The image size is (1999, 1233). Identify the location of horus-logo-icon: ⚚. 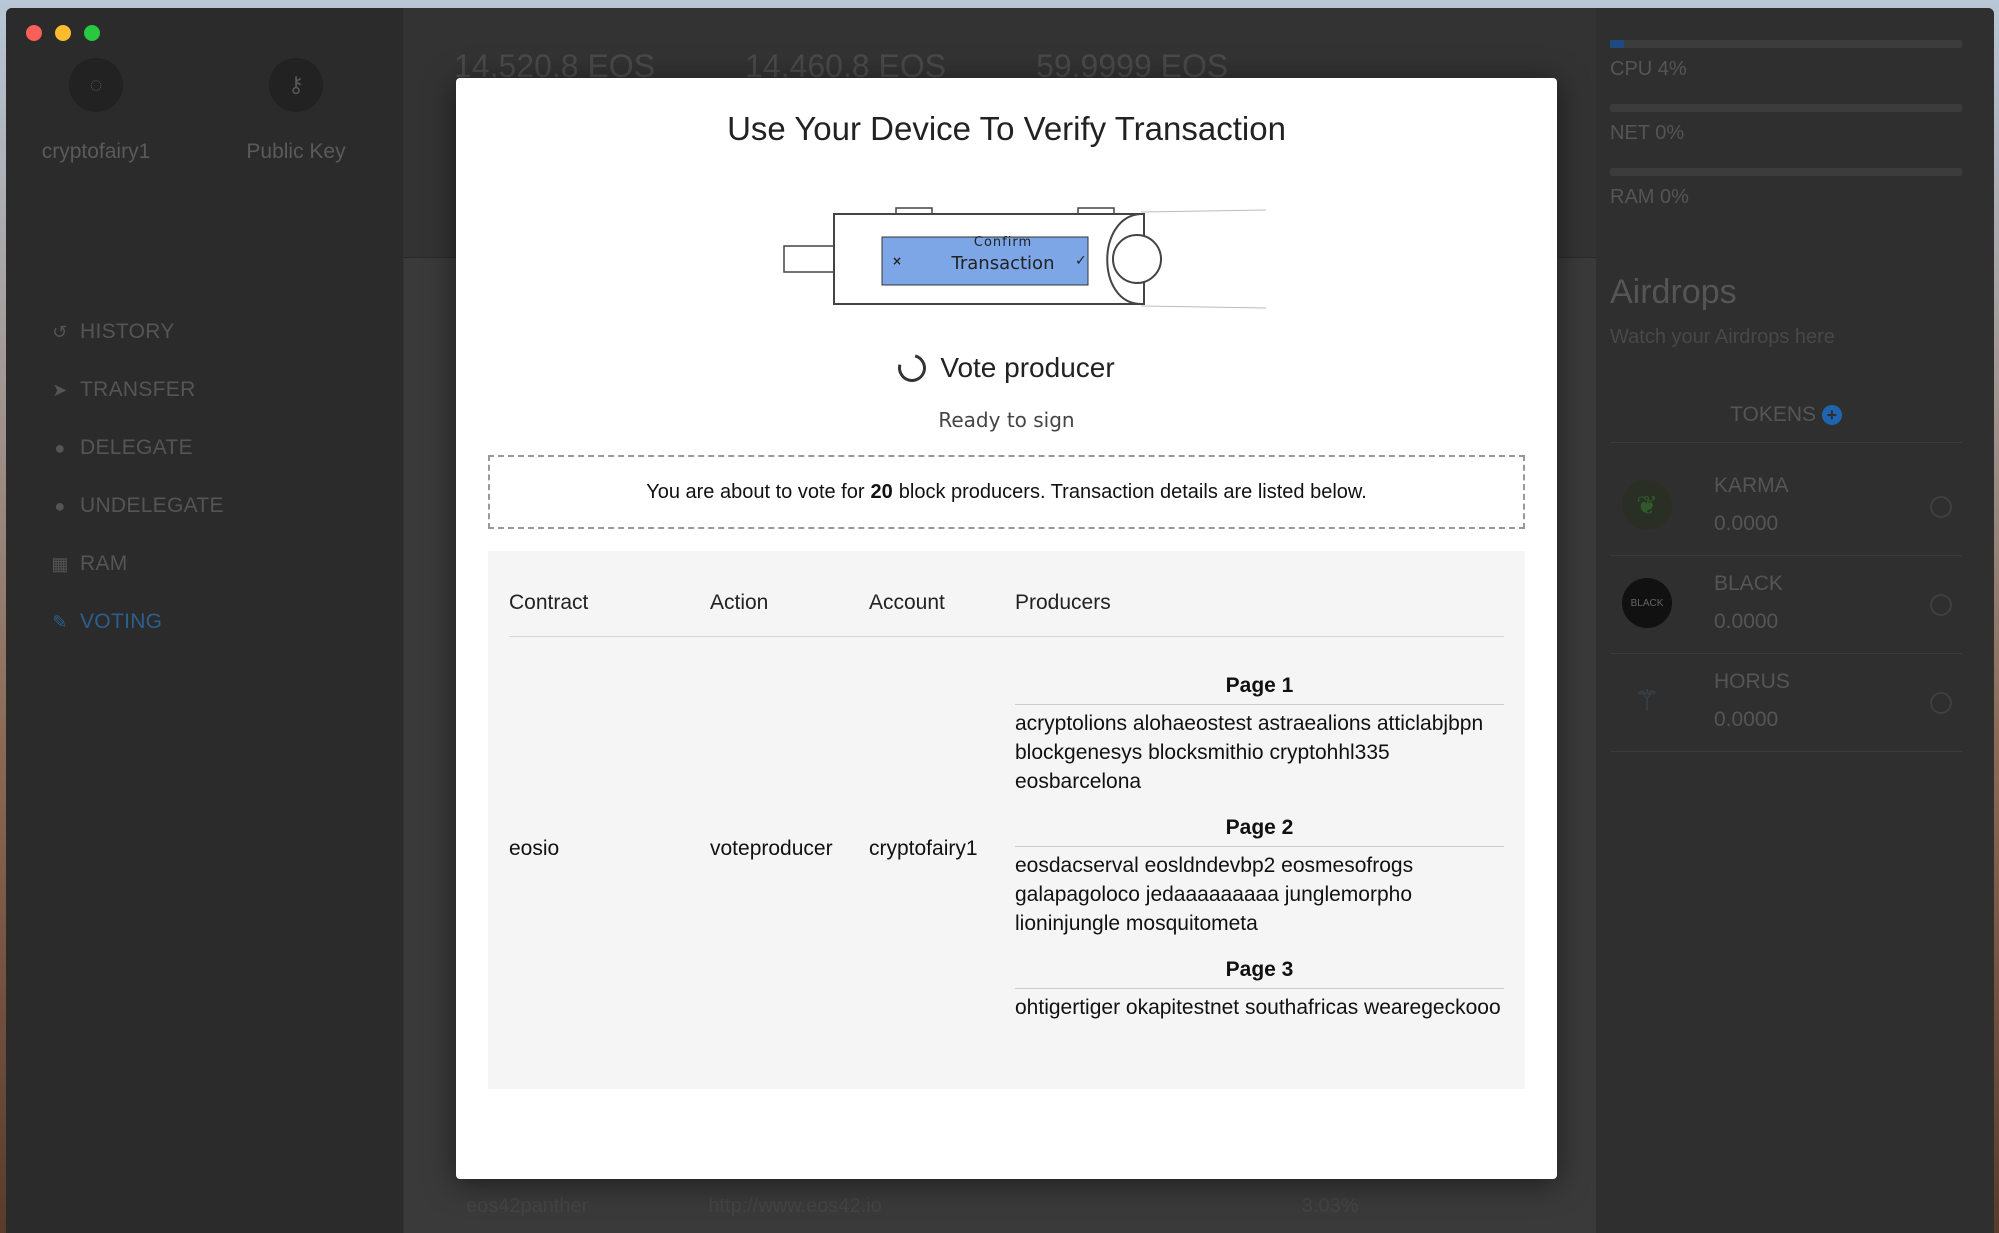
(1647, 701).